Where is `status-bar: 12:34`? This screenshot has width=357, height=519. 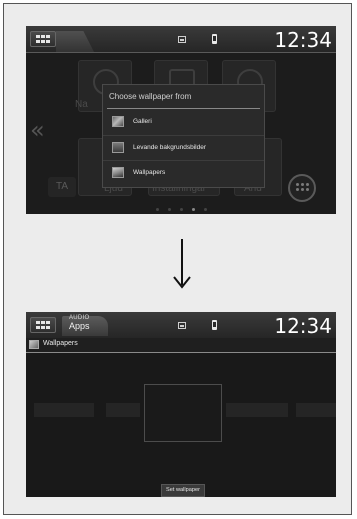
status-bar: 12:34 is located at coordinates (181, 39).